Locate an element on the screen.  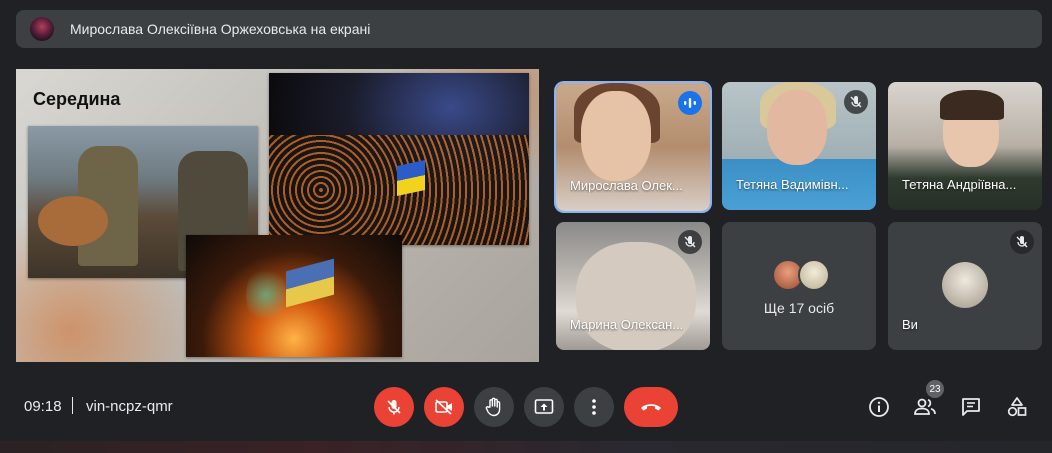
more-options-button is located at coordinates (594, 407).